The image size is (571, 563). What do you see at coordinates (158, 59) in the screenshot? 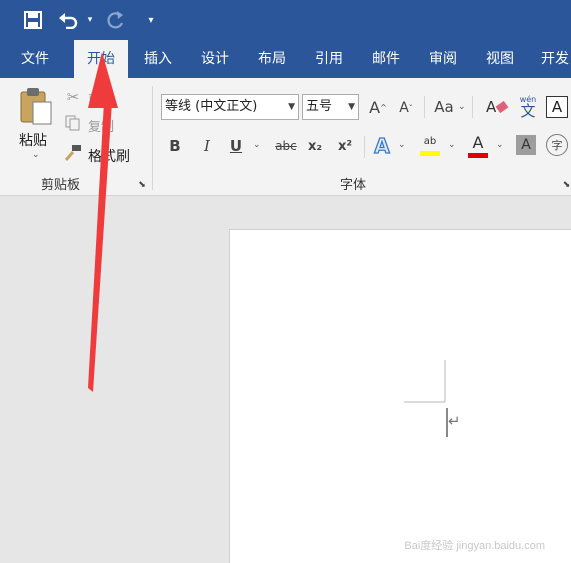
I see `tab-insert: 插入` at bounding box center [158, 59].